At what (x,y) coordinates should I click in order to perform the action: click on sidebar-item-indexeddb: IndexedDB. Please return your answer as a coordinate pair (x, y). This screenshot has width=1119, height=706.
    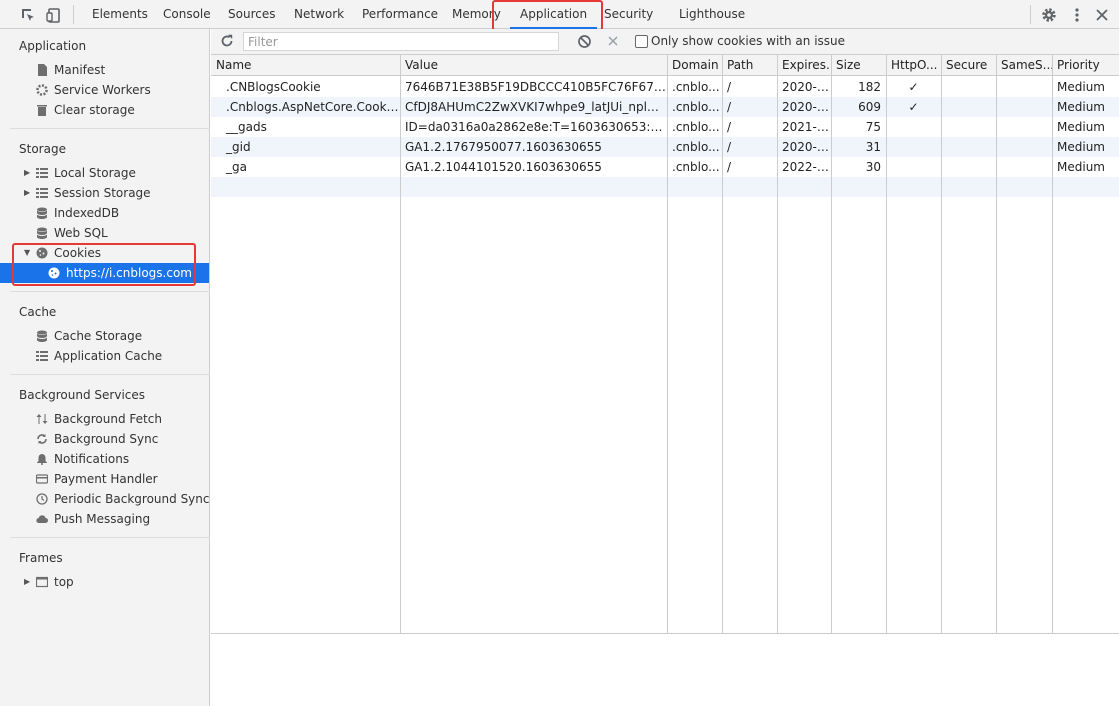
    Looking at the image, I should click on (104, 213).